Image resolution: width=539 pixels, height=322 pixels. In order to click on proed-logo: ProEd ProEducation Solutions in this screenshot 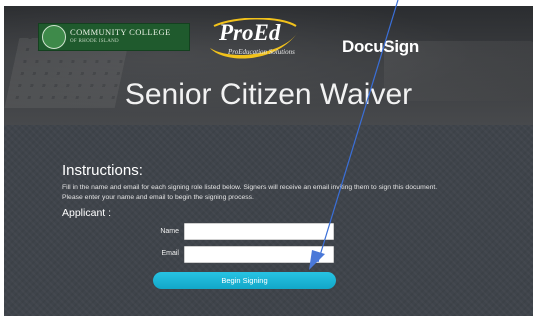, I will do `click(253, 42)`.